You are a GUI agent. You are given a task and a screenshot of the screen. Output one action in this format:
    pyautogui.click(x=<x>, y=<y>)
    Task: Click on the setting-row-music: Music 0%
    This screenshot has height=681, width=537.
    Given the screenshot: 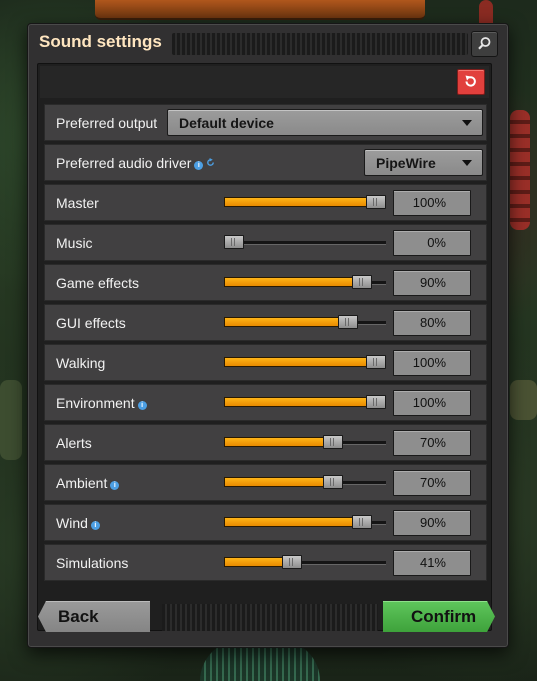 What is the action you would take?
    pyautogui.click(x=265, y=242)
    